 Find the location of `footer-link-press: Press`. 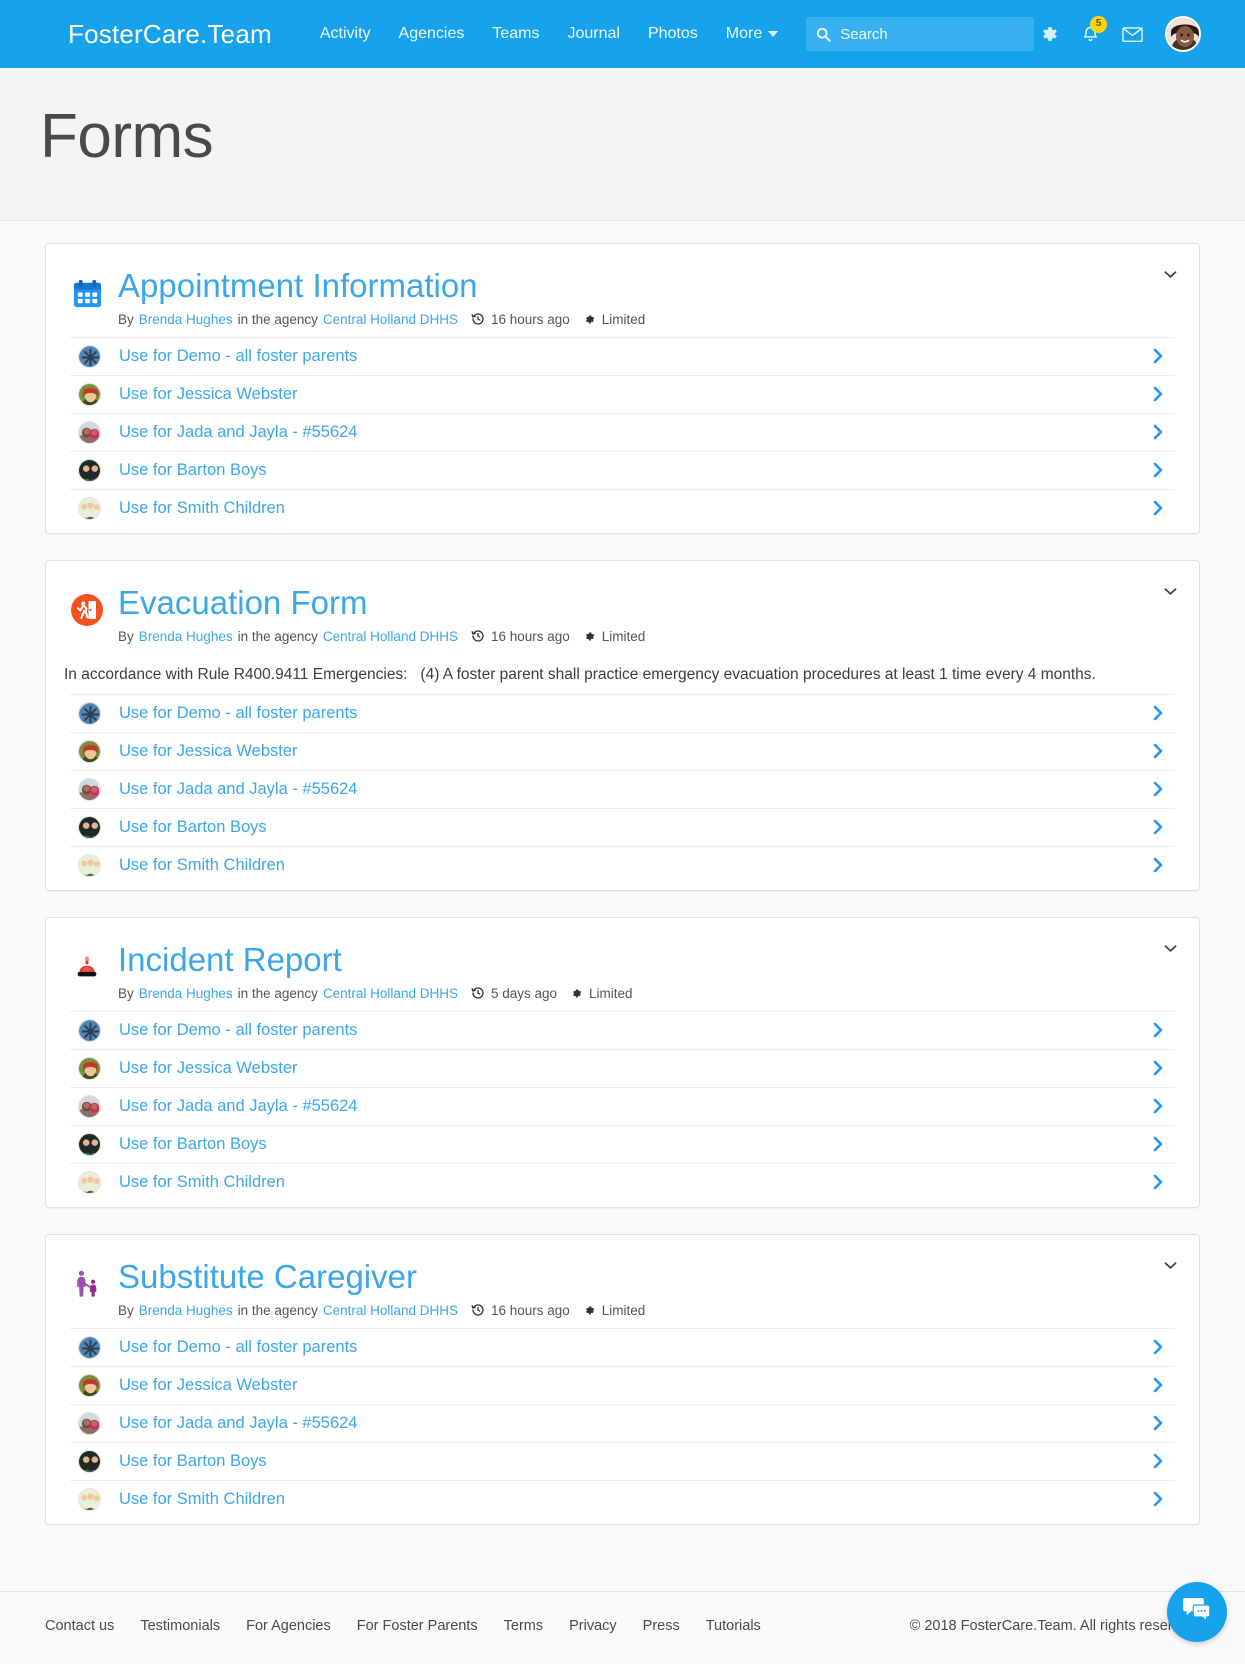

footer-link-press: Press is located at coordinates (661, 1626).